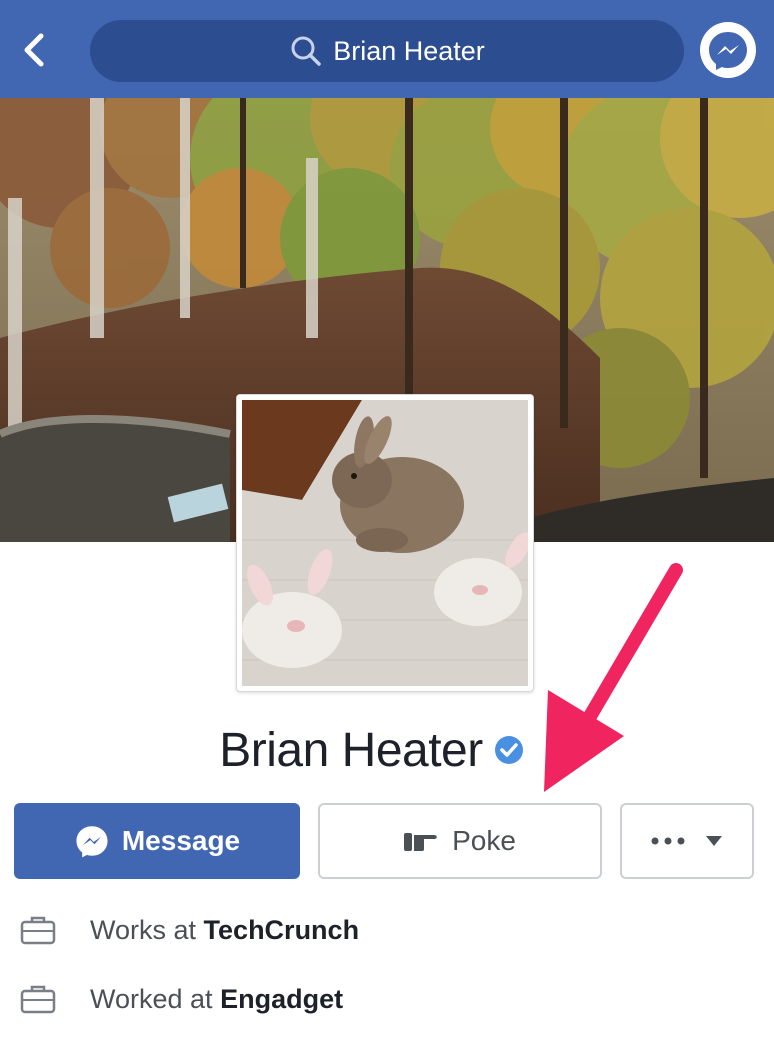 Image resolution: width=774 pixels, height=1042 pixels. I want to click on search-bar: Brian Heater, so click(387, 51).